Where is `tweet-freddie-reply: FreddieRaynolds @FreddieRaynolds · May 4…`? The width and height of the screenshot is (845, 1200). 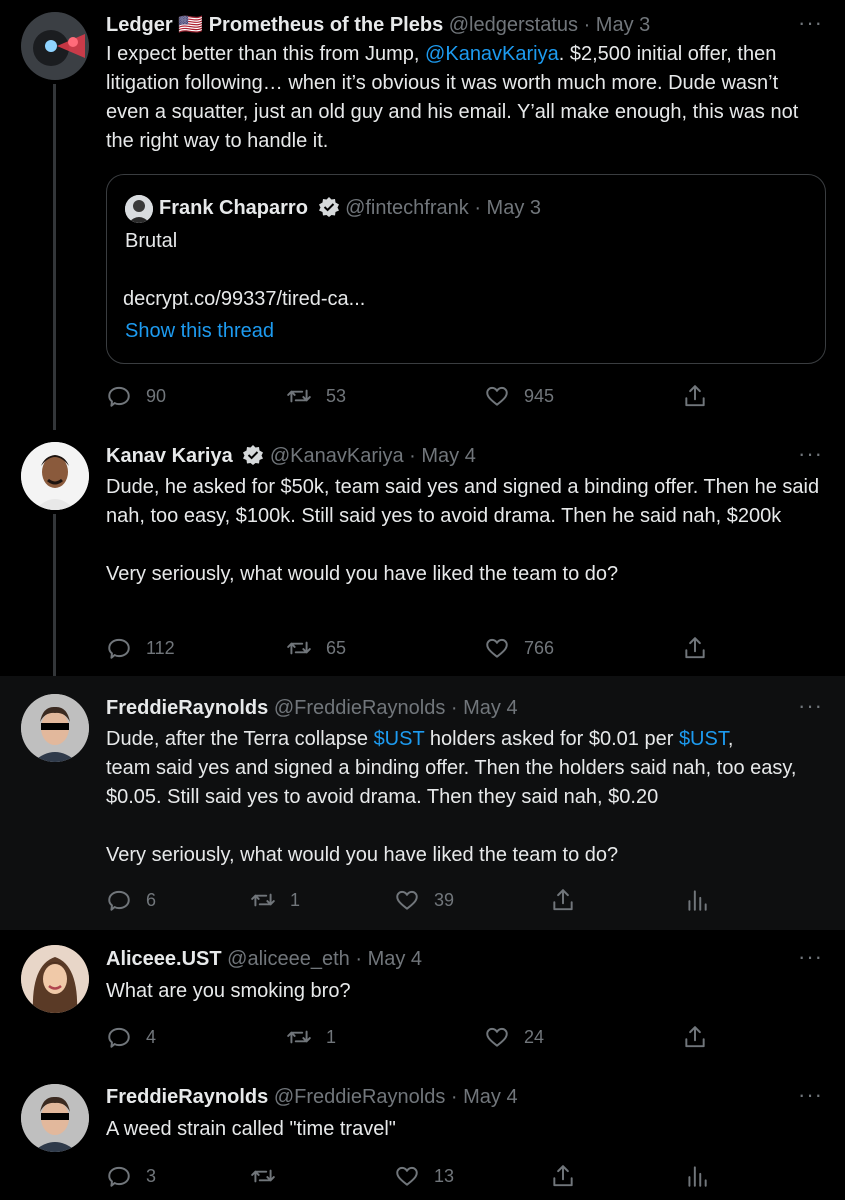
tweet-freddie-reply: FreddieRaynolds @FreddieRaynolds · May 4… is located at coordinates (422, 1134).